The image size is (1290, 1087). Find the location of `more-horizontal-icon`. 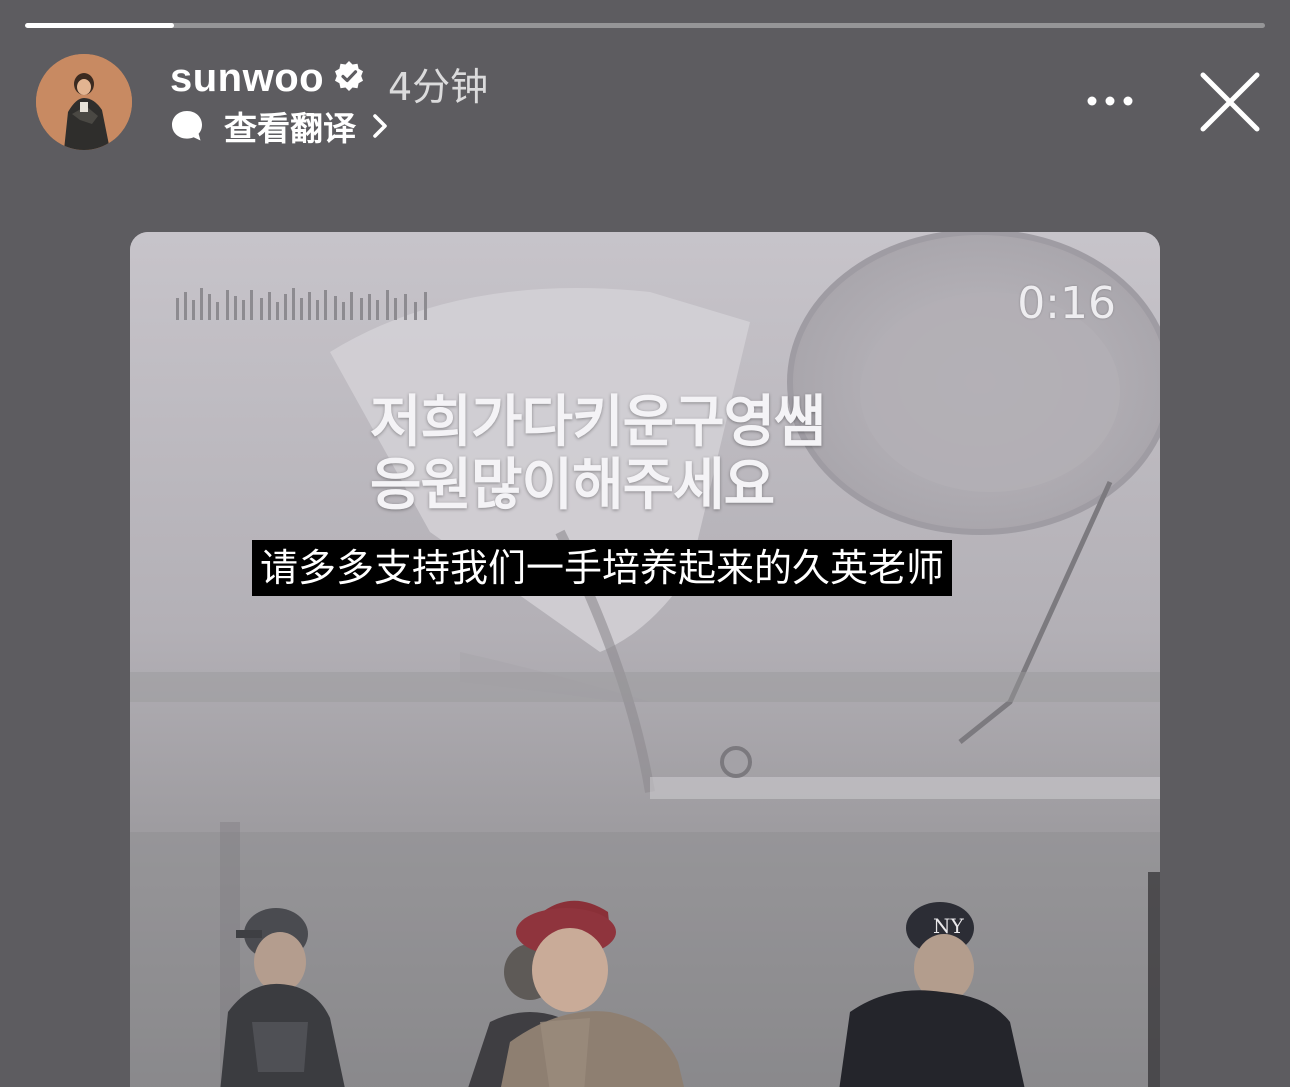

more-horizontal-icon is located at coordinates (1092, 101).